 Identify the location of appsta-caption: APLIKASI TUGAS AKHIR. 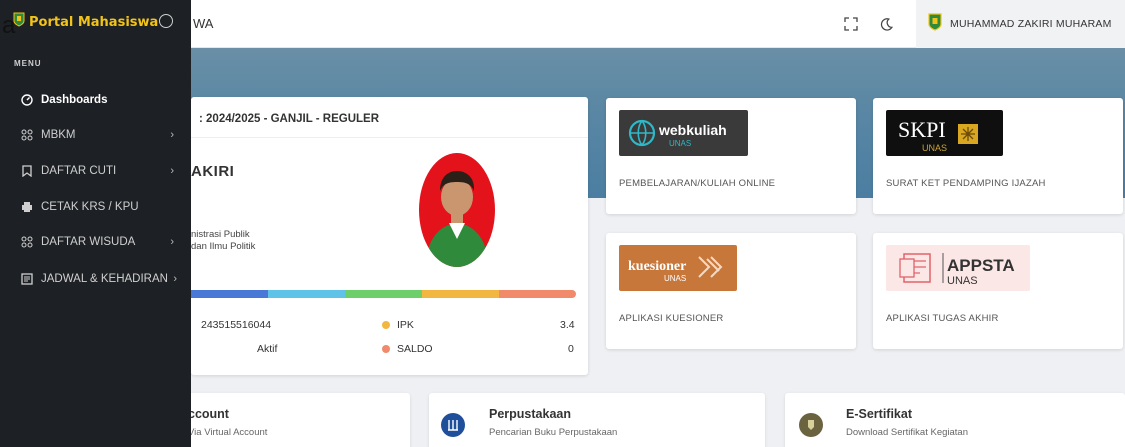
(942, 318).